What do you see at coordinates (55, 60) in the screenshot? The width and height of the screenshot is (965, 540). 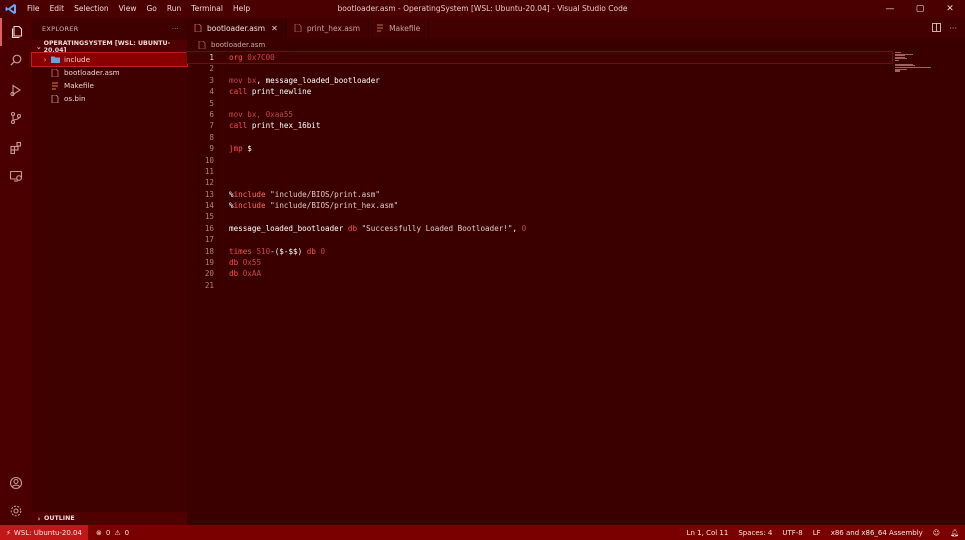 I see `folder-icon` at bounding box center [55, 60].